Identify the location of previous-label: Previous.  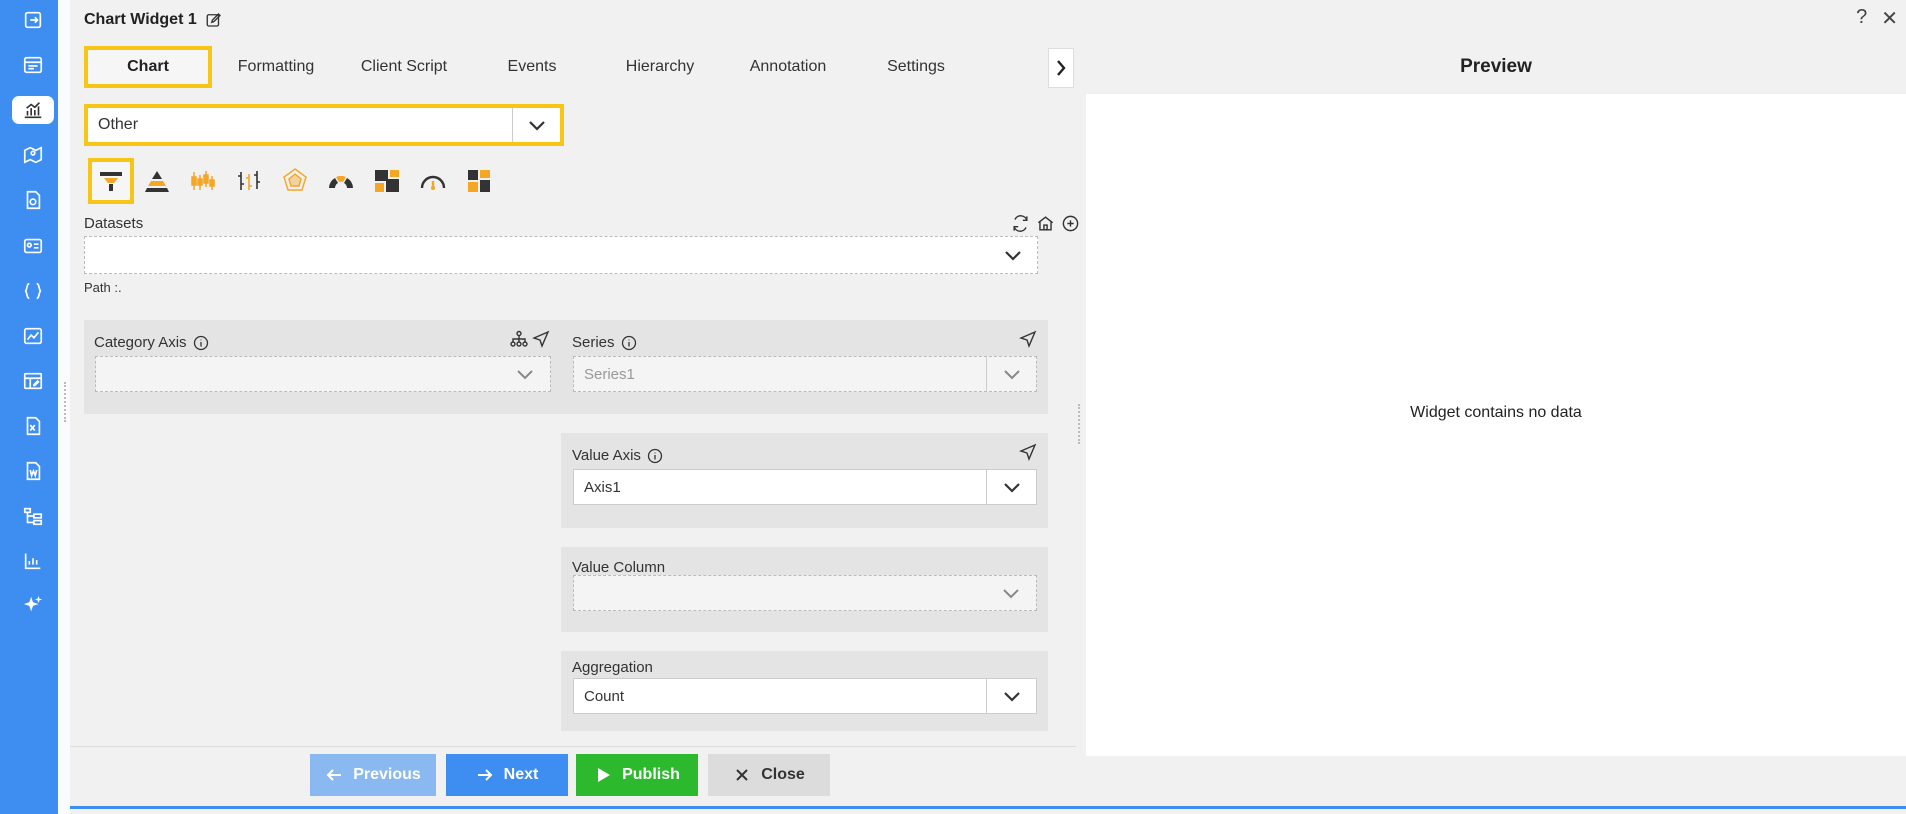
(387, 774).